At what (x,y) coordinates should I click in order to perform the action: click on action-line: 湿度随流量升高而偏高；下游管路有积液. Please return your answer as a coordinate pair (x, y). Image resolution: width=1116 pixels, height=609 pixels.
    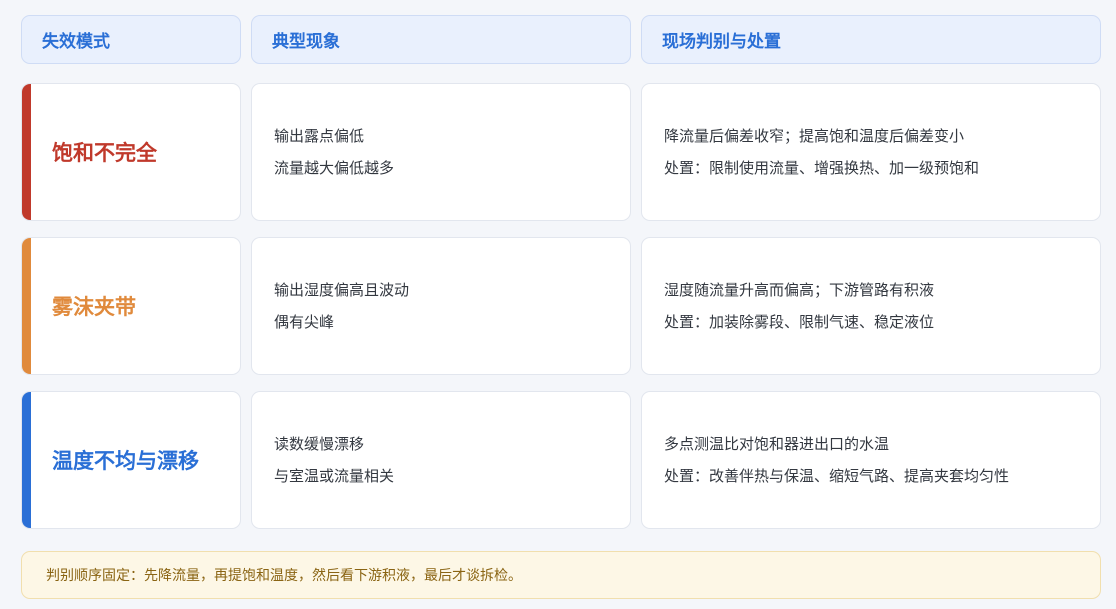
    Looking at the image, I should click on (799, 289).